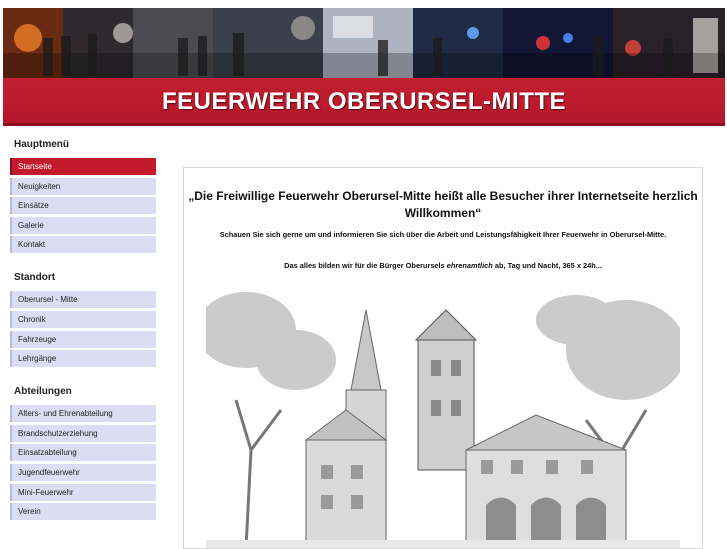 This screenshot has width=727, height=549. Describe the element at coordinates (83, 300) in the screenshot. I see `nav-item-oberursel-mitte: Oberursel - Mitte` at that location.